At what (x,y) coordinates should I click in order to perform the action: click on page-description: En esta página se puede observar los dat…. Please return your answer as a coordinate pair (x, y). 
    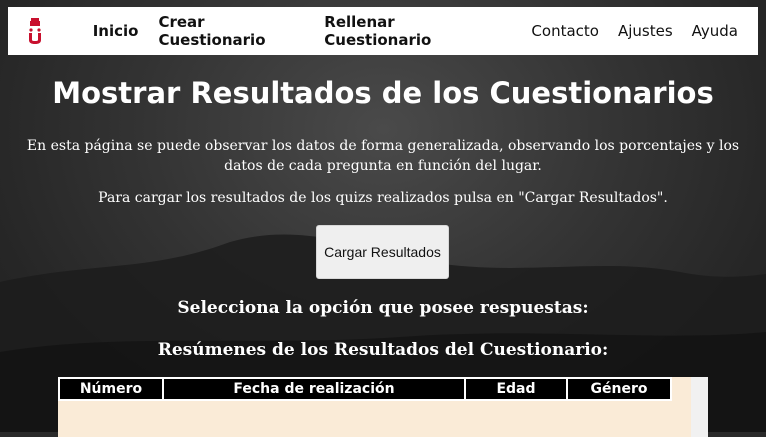
    Looking at the image, I should click on (383, 156).